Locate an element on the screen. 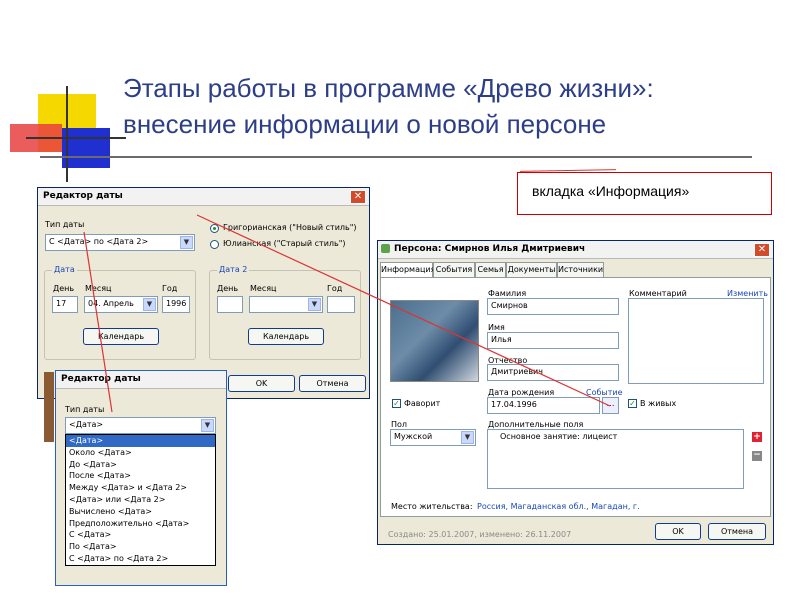 The width and height of the screenshot is (800, 600). pointer-line is located at coordinates (98, 322).